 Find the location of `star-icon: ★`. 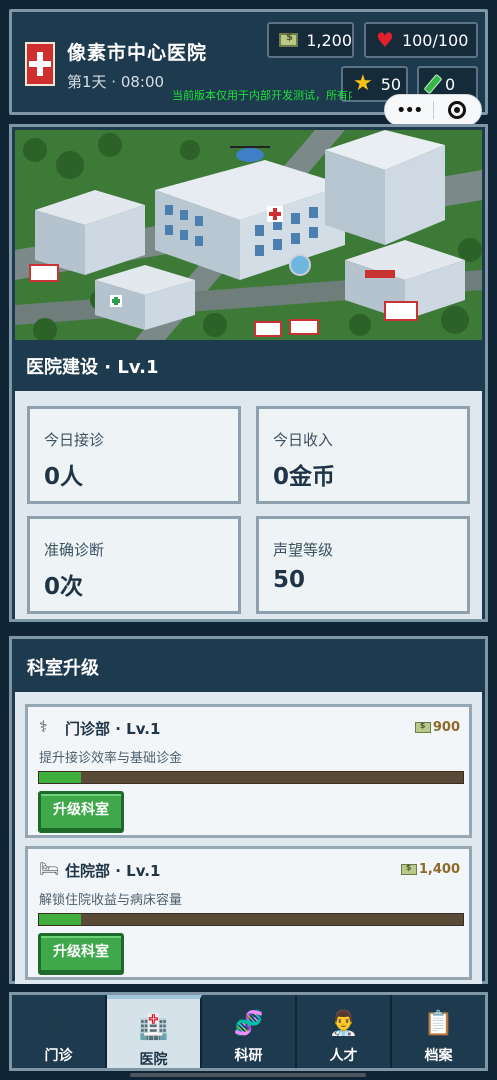

star-icon: ★ is located at coordinates (363, 83).